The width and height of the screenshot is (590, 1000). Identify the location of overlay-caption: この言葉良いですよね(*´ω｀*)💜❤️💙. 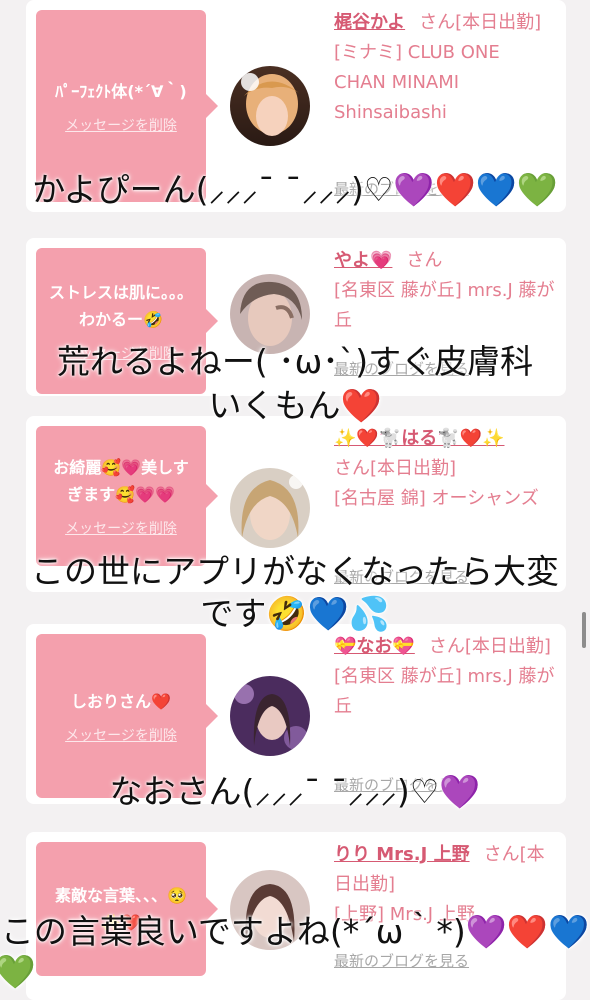
(295, 931).